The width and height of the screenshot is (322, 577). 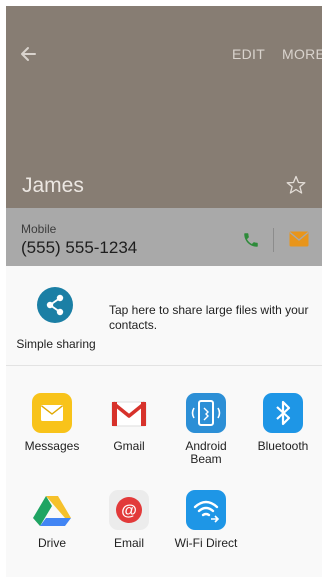 I want to click on share-app-label: Email, so click(x=128, y=543).